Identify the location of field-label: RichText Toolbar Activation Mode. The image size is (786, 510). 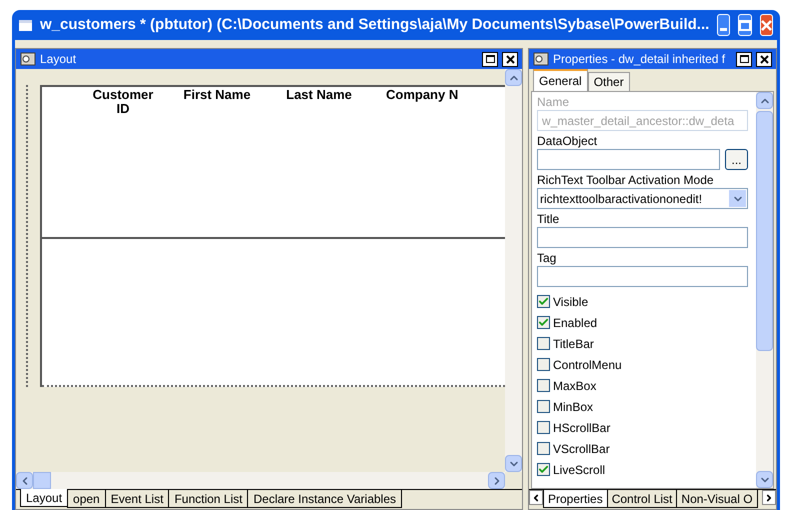
(626, 180).